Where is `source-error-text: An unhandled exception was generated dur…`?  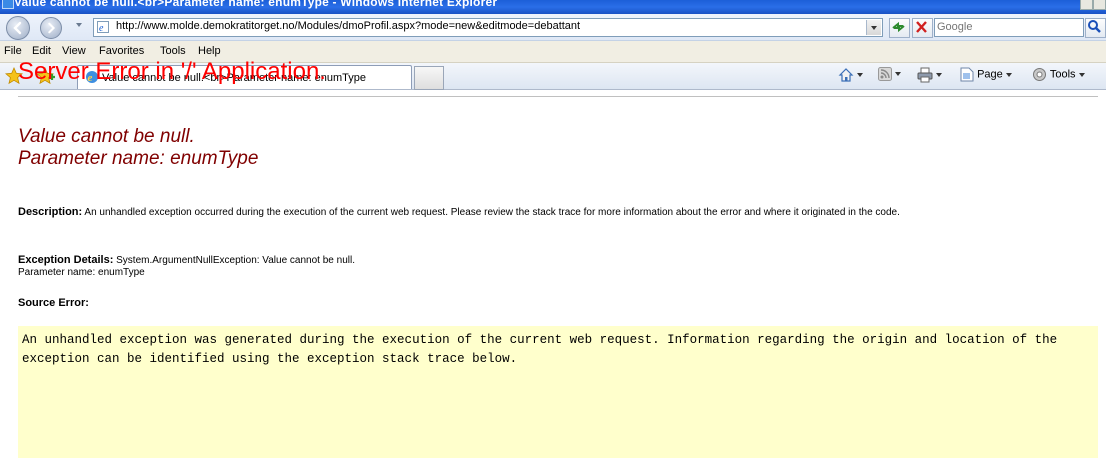
source-error-text: An unhandled exception was generated dur… is located at coordinates (543, 349).